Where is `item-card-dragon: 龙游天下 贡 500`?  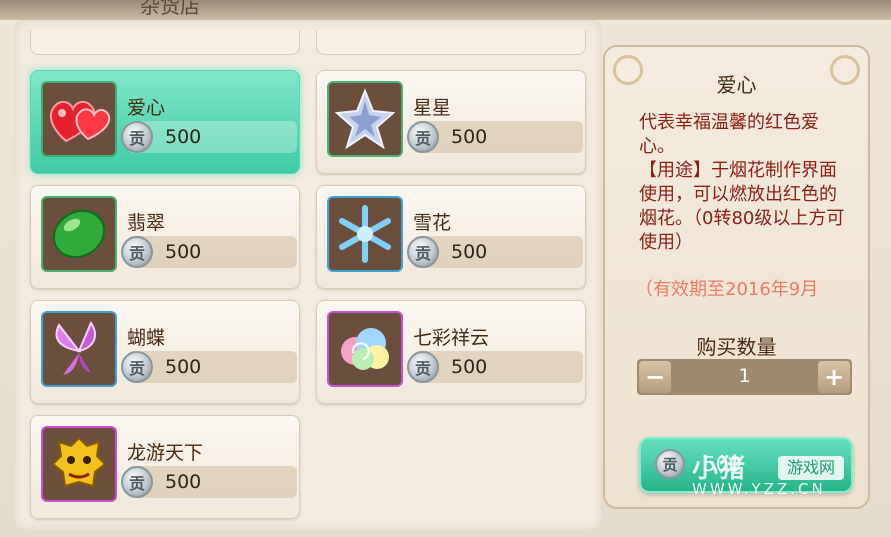 item-card-dragon: 龙游天下 贡 500 is located at coordinates (165, 467).